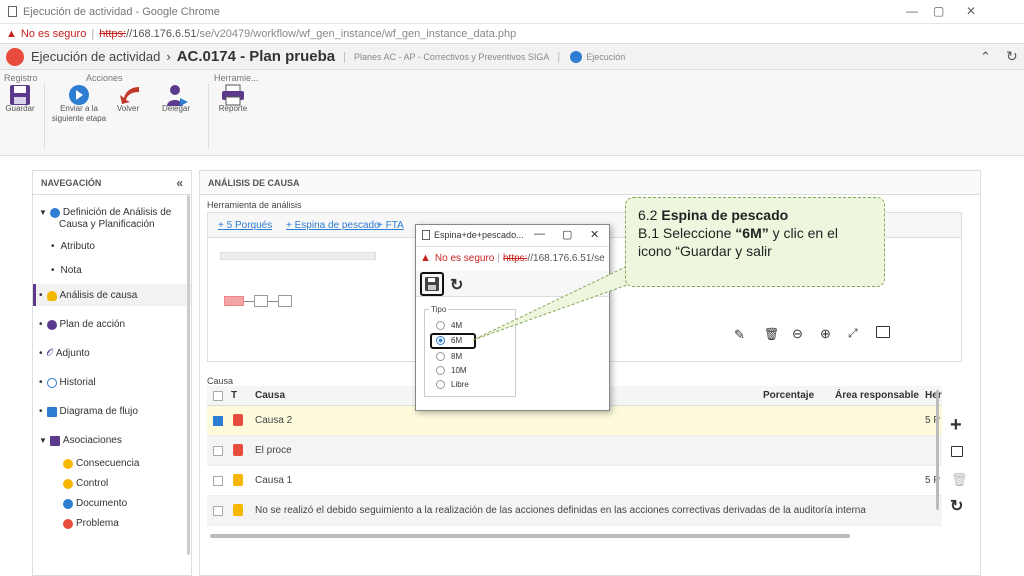 This screenshot has width=1024, height=576. I want to click on radio-8m, so click(440, 356).